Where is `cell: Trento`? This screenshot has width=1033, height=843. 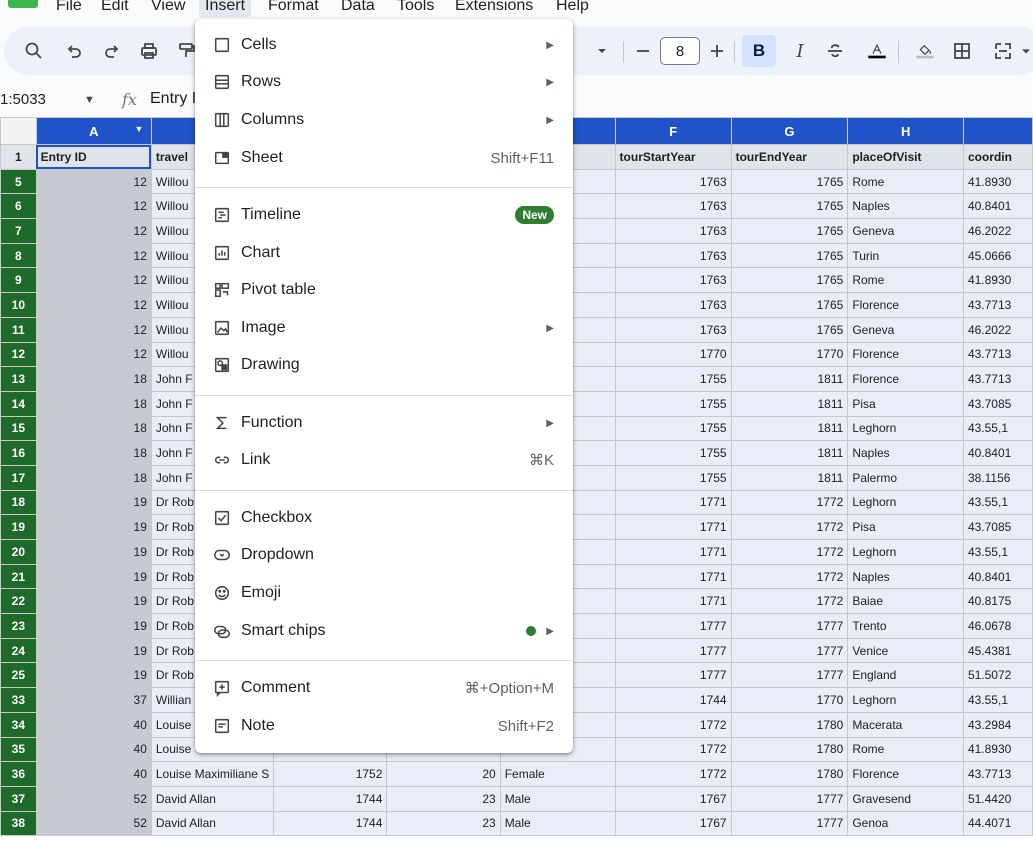
cell: Trento is located at coordinates (905, 626).